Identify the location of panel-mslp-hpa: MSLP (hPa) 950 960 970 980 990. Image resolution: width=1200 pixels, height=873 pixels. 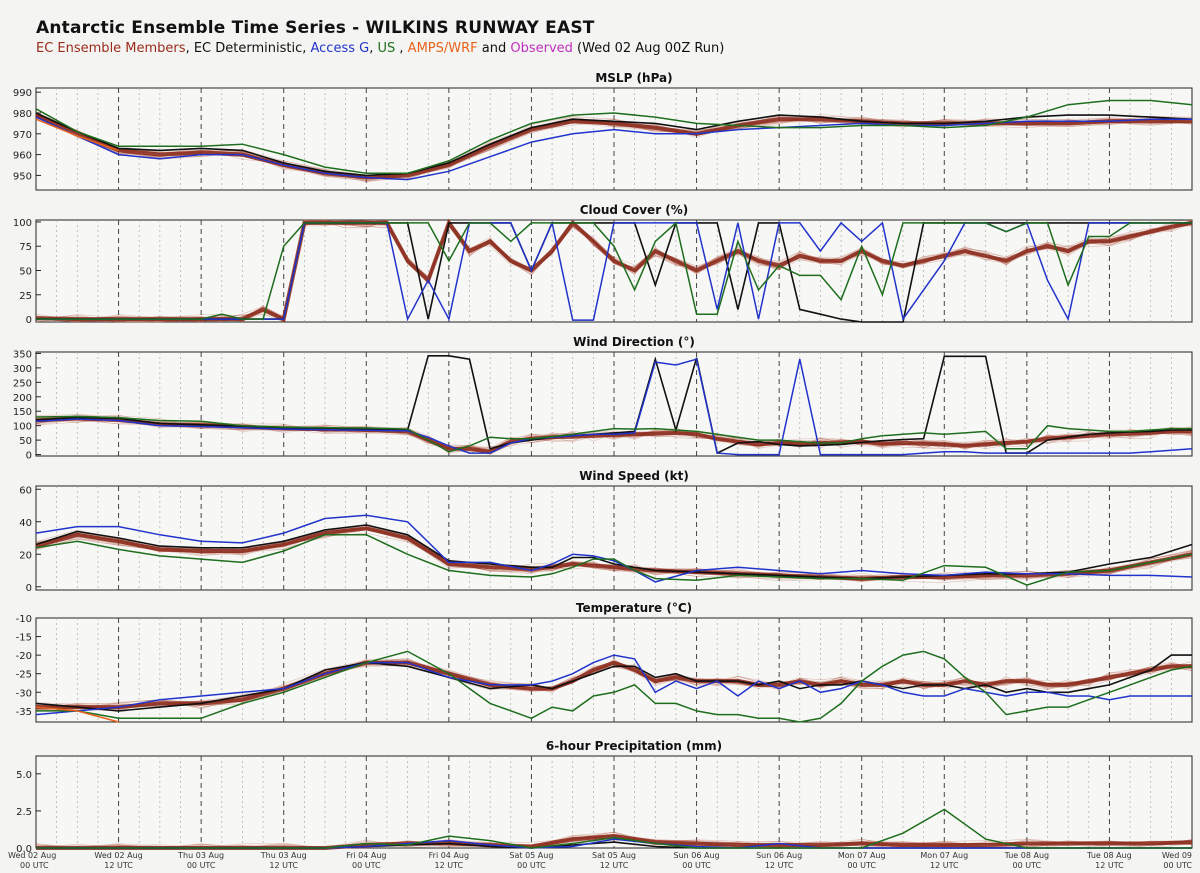
(603, 131).